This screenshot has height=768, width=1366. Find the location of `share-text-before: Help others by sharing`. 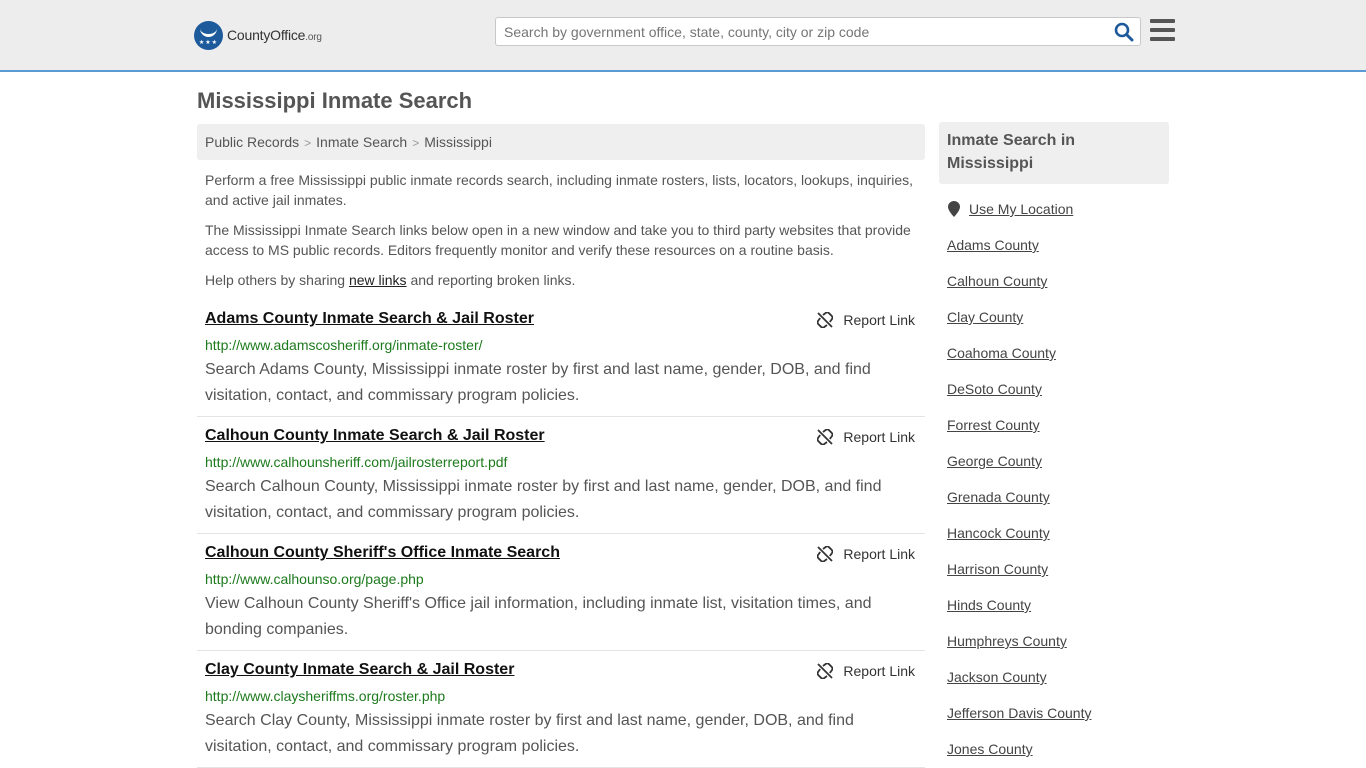

share-text-before: Help others by sharing is located at coordinates (277, 280).